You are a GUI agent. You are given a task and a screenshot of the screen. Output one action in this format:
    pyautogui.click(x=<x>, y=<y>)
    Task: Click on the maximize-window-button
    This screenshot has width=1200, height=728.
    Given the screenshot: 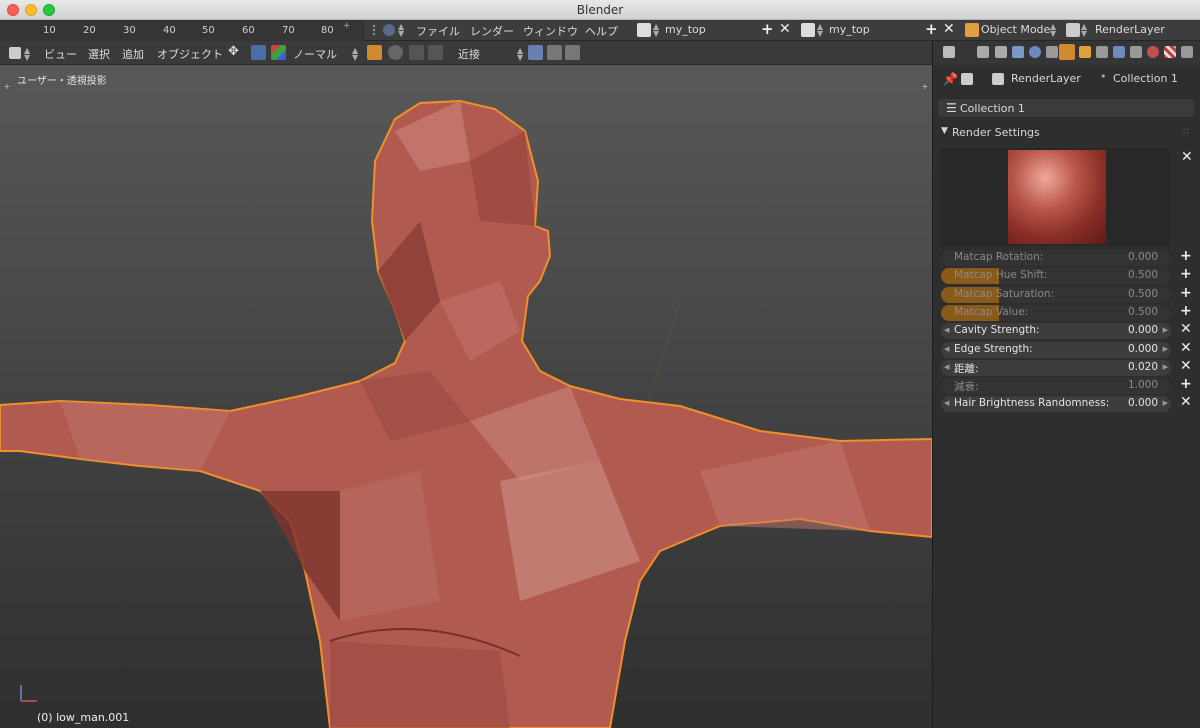 What is the action you would take?
    pyautogui.click(x=49, y=10)
    